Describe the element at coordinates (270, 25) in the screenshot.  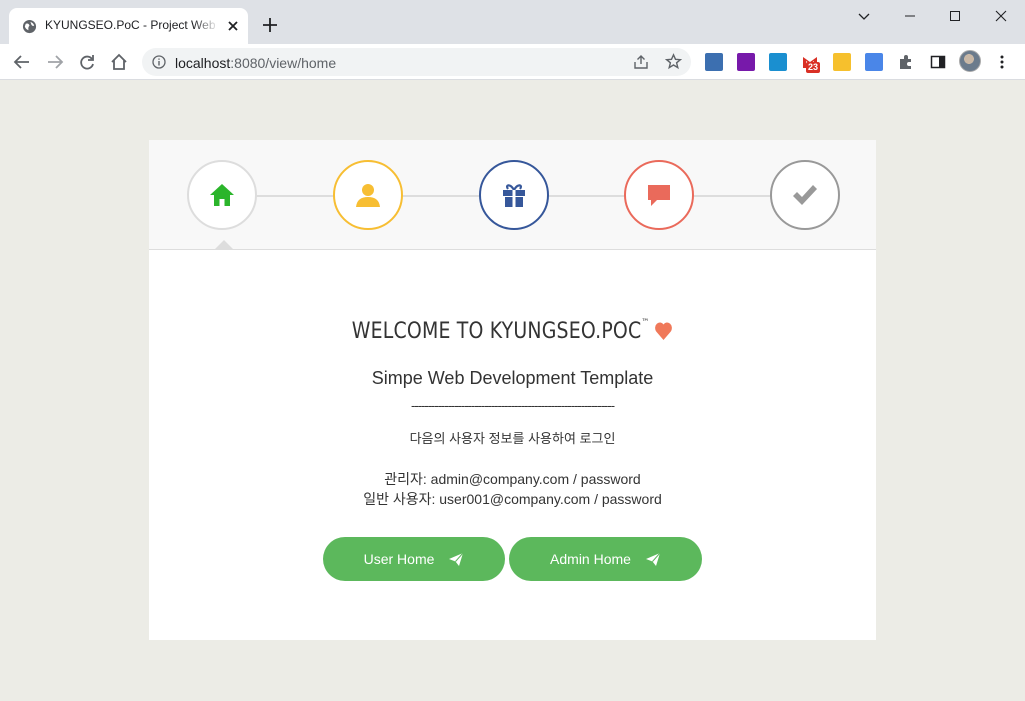
I see `new-tab-icon` at that location.